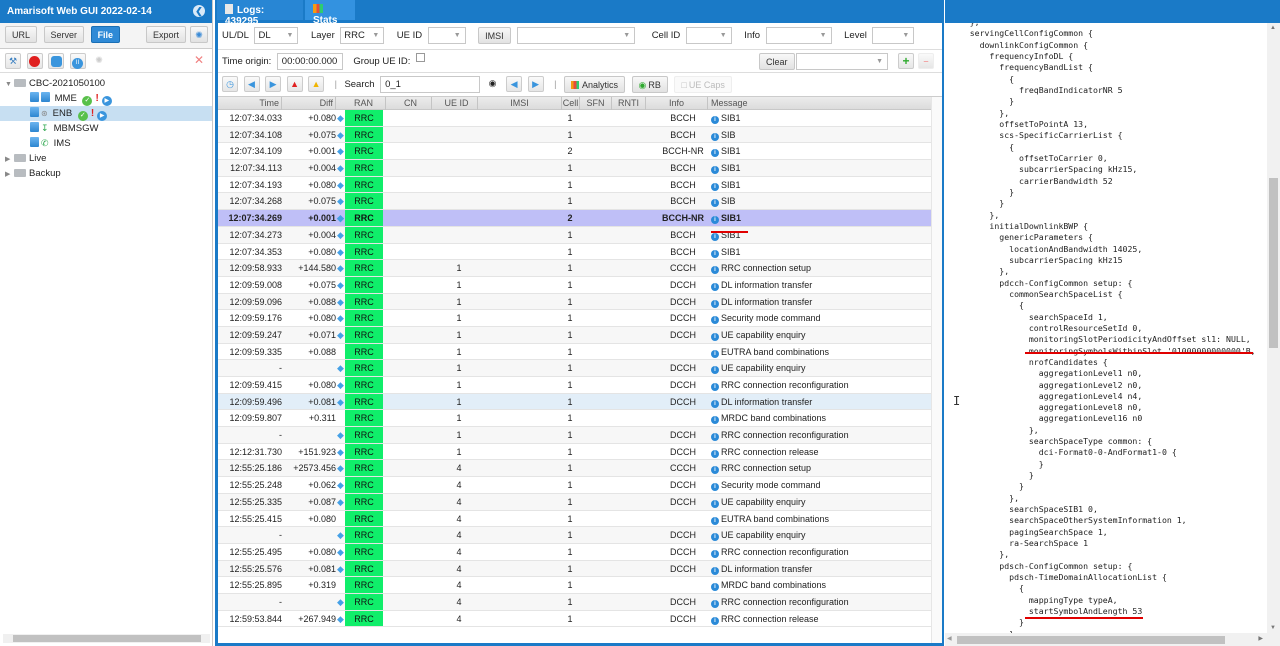 The height and width of the screenshot is (646, 1280). I want to click on table-row: - RRC 4 1 DCCH ◆ i UE capability enquiry, so click(580, 535).